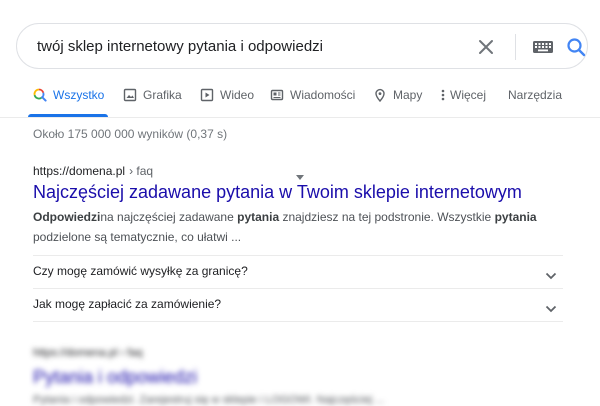 This screenshot has height=406, width=600. I want to click on snippet-text: na najczęściej zadawane, so click(169, 217).